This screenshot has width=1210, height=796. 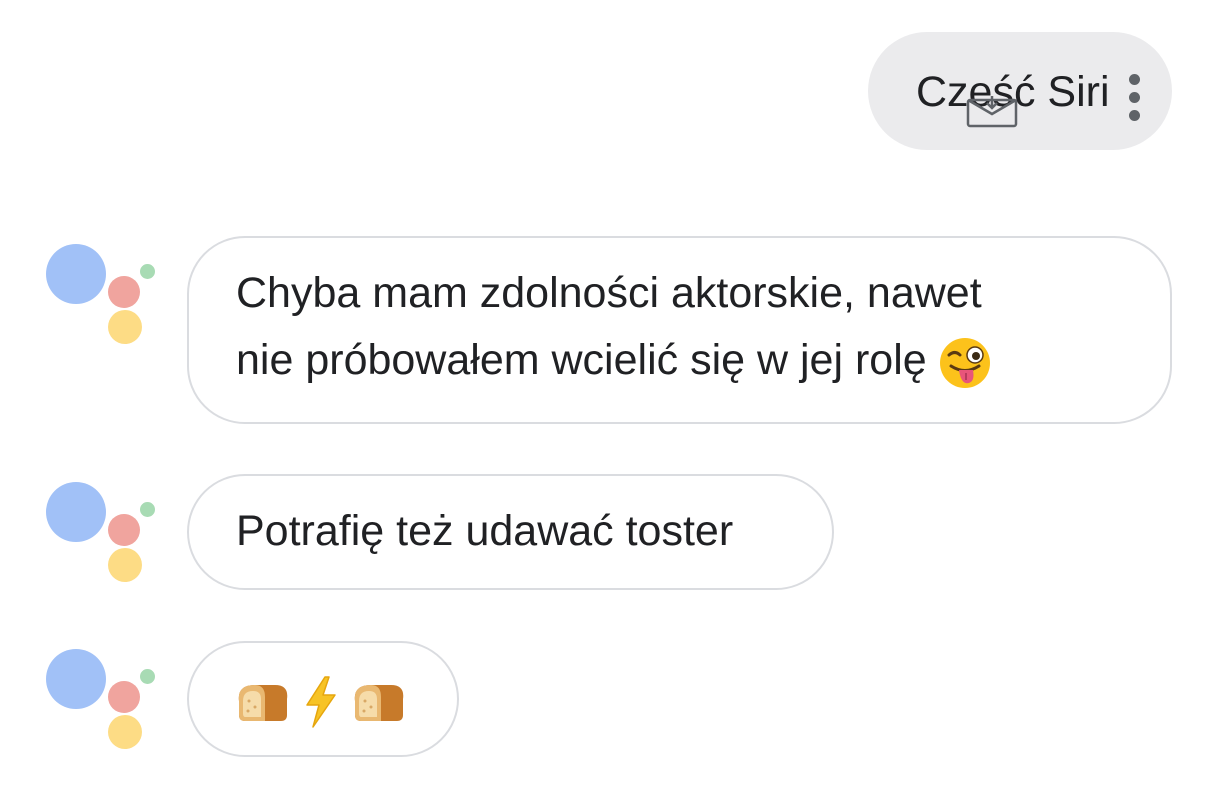 I want to click on assistant-message-bubble, so click(x=323, y=699).